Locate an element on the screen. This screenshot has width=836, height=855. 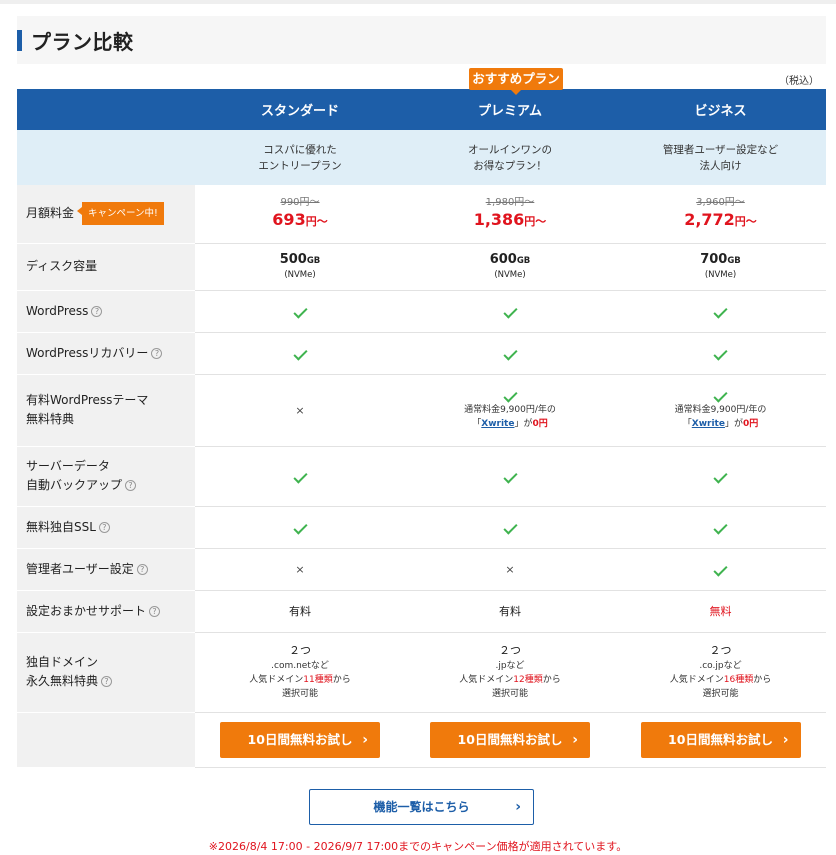
row-label-monthly: 月額料金 キャンペーン中! is located at coordinates (106, 214).